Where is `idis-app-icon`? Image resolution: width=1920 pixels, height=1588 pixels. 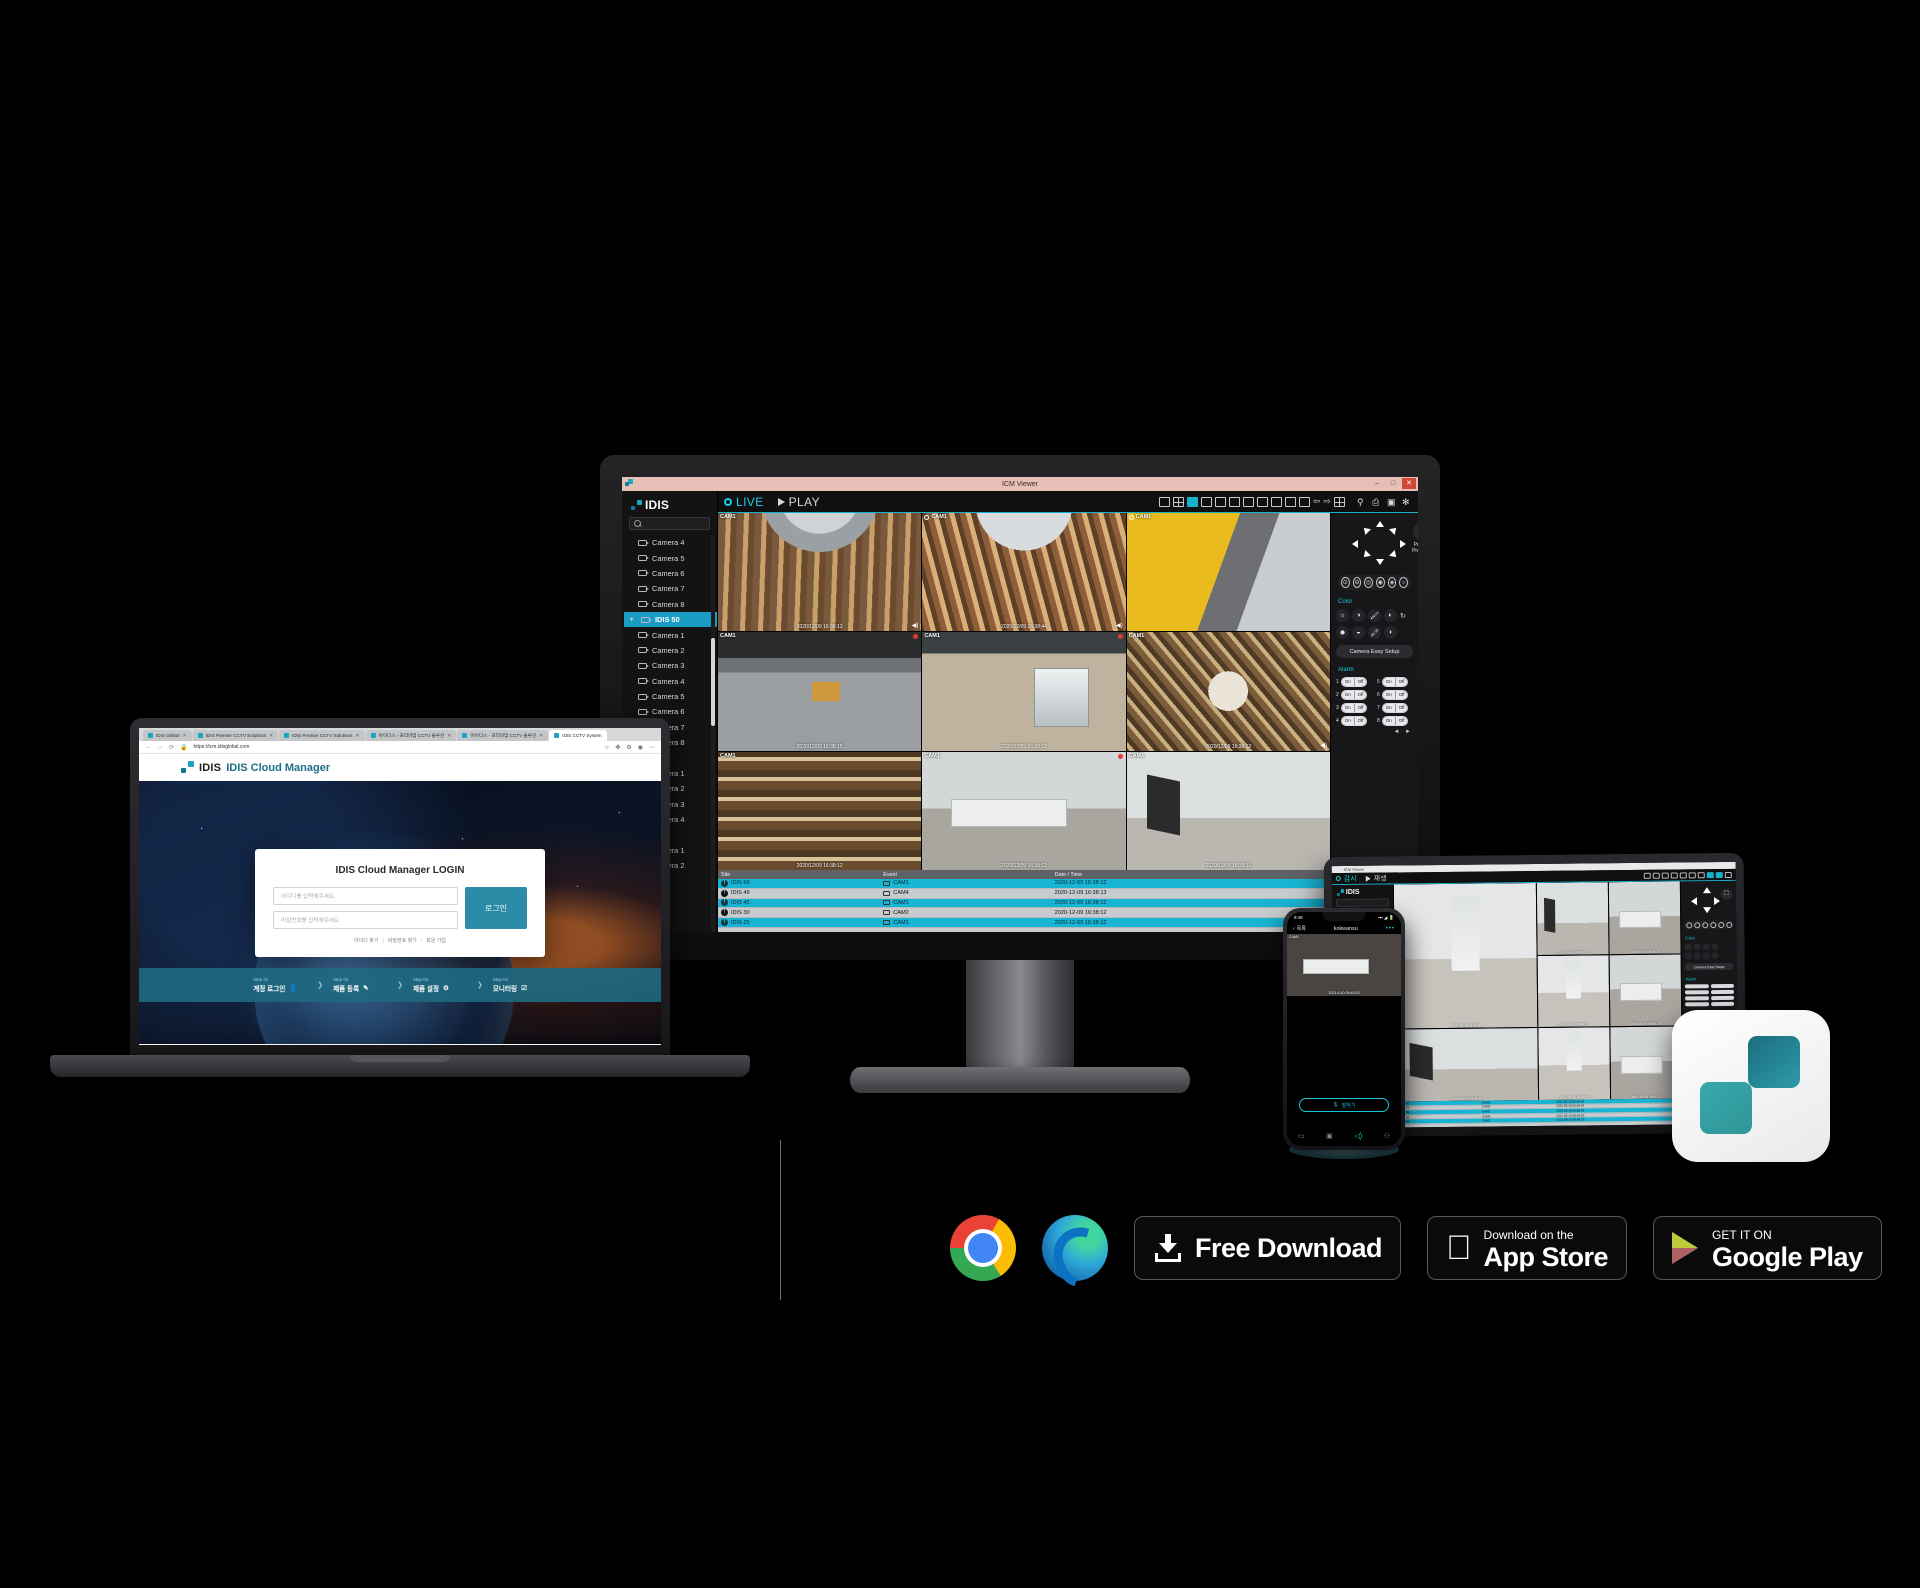 idis-app-icon is located at coordinates (1751, 1086).